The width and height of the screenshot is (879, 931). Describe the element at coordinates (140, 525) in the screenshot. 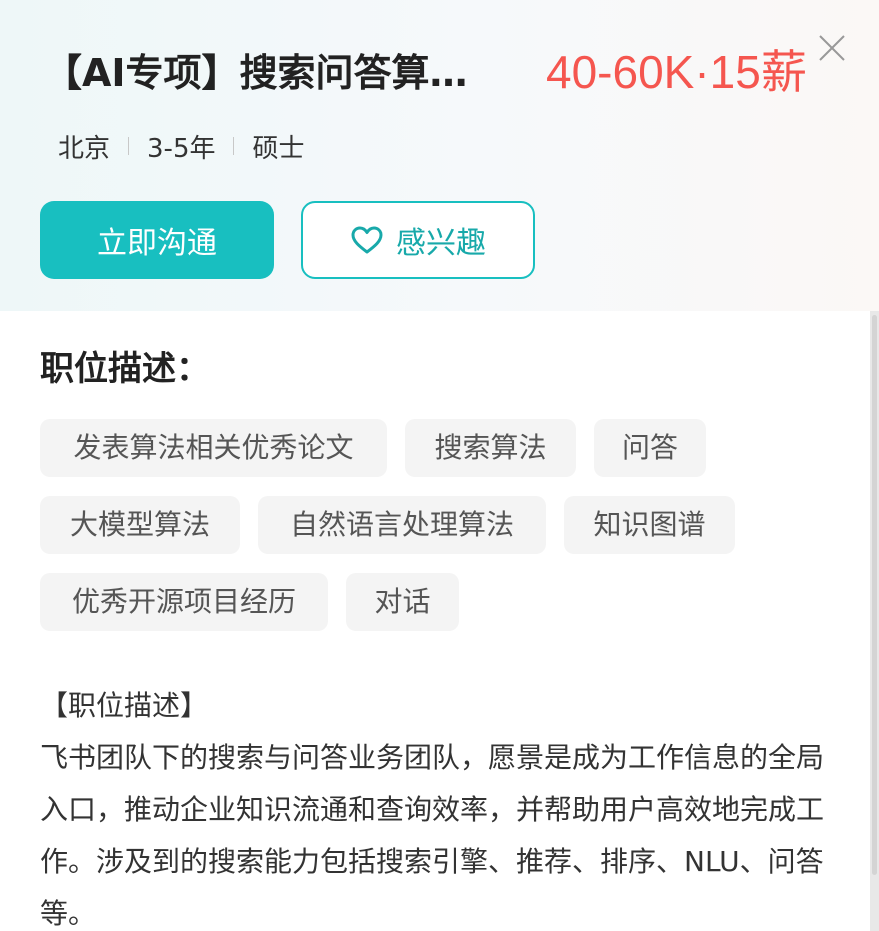

I see `skill-tag: 大模型算法` at that location.